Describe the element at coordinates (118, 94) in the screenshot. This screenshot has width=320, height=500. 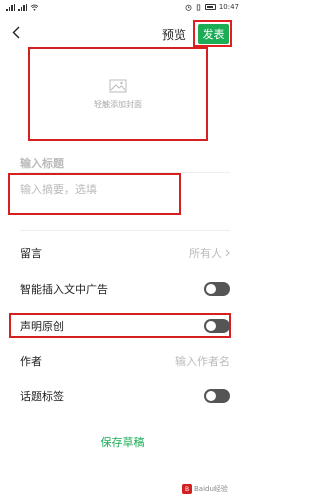
I see `add-cover-area: 轻触添加封面` at that location.